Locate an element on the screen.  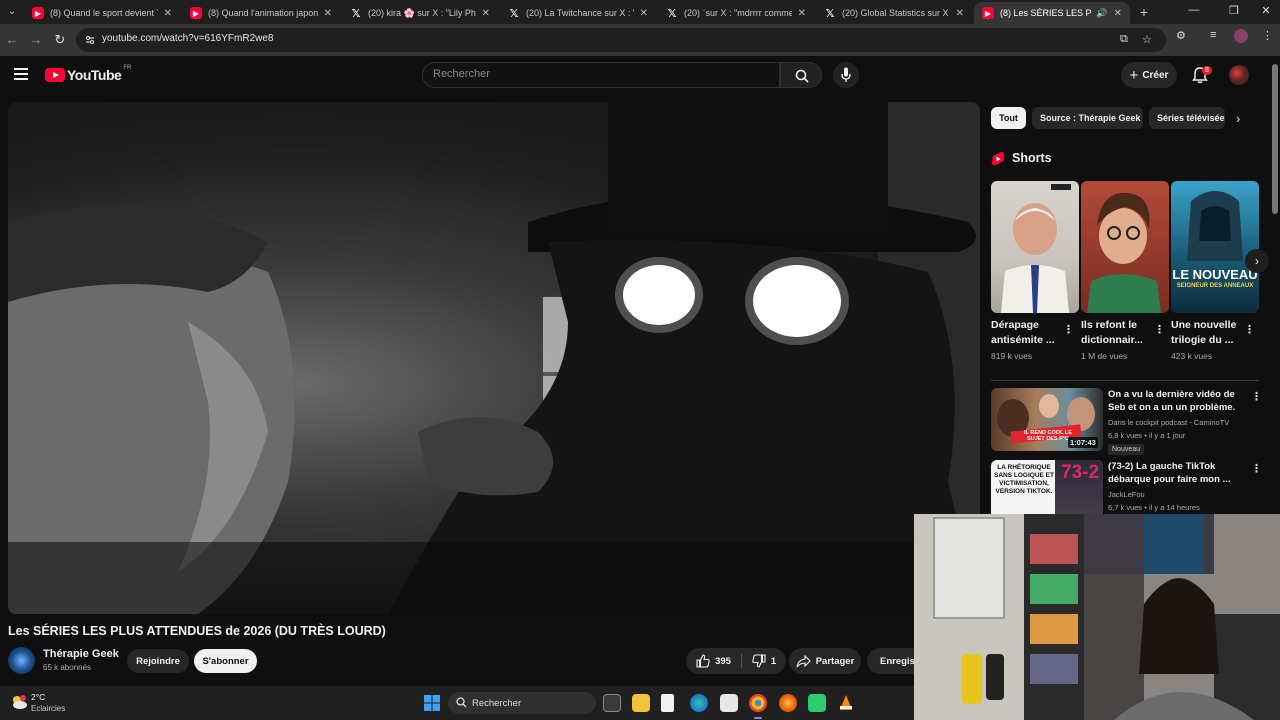
media-controls-icon: ≡ is located at coordinates (1213, 35).